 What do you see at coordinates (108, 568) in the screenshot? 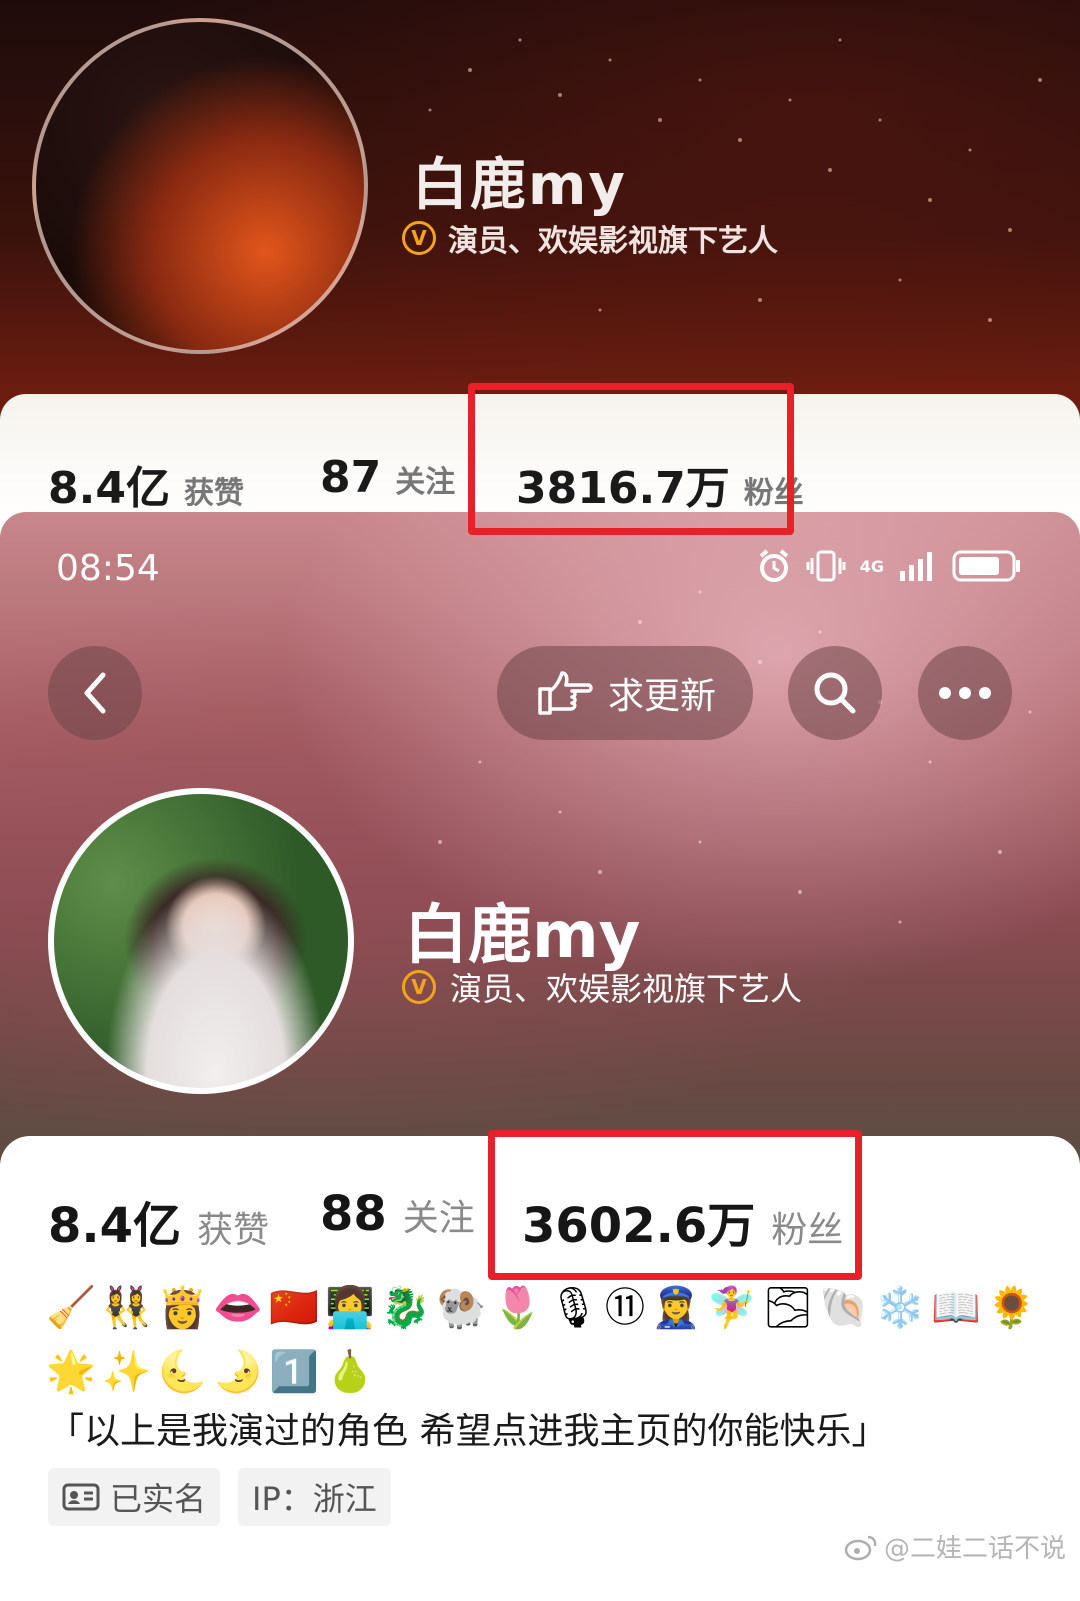
I see `status-time: 08:54` at bounding box center [108, 568].